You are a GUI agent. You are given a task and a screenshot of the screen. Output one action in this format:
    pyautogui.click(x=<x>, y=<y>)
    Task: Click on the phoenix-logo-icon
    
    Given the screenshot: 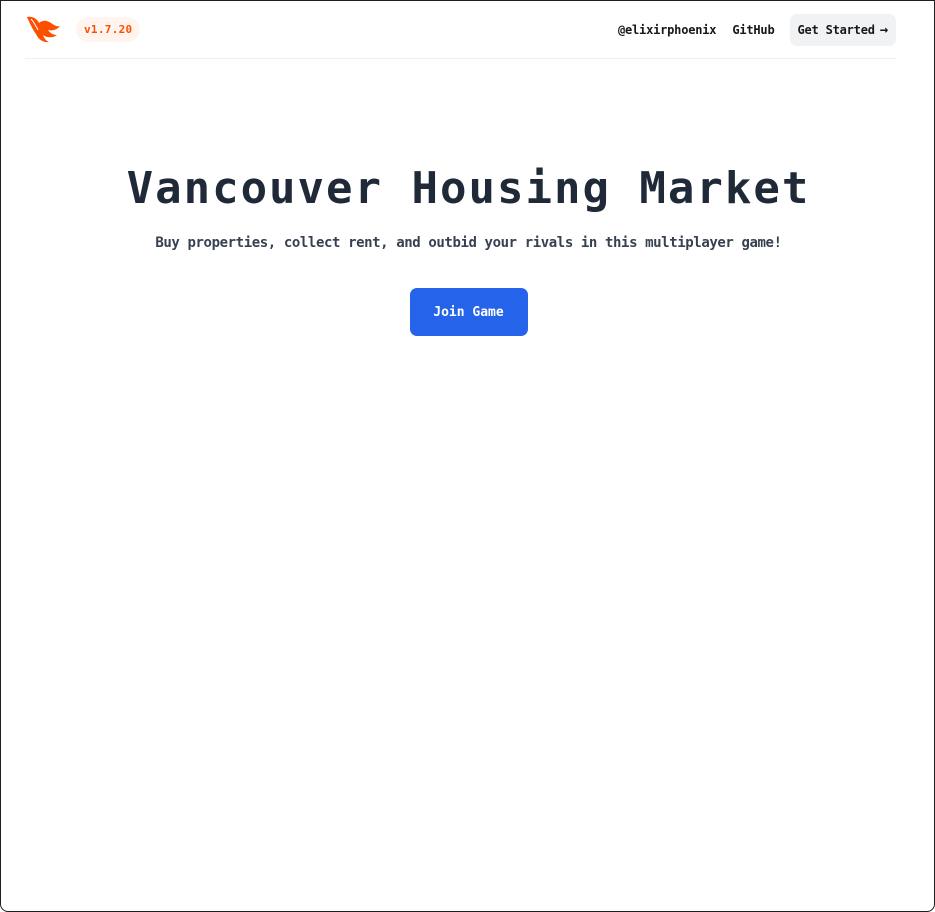 What is the action you would take?
    pyautogui.click(x=43, y=29)
    